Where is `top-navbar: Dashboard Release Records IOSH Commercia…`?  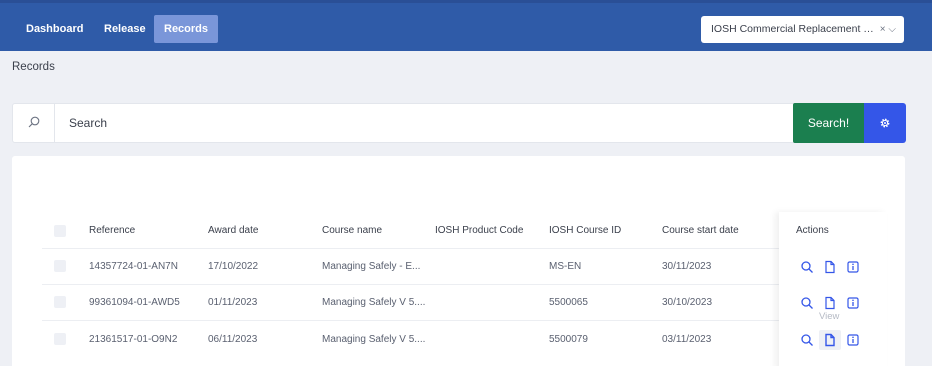
top-navbar: Dashboard Release Records IOSH Commercia… is located at coordinates (466, 25).